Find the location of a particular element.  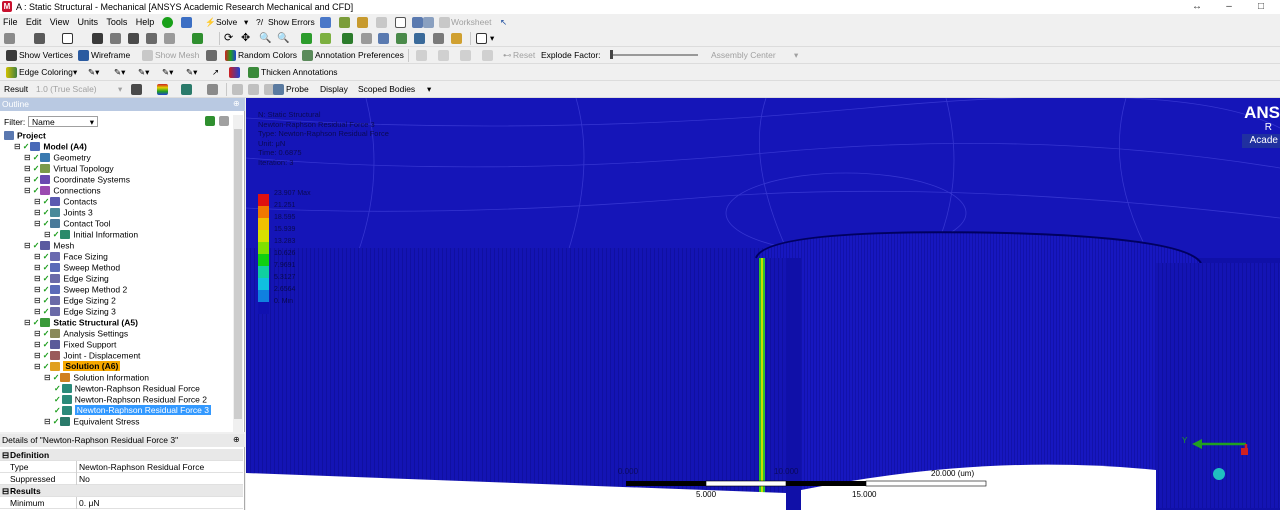

geometry-display-icon is located at coordinates (136, 89).